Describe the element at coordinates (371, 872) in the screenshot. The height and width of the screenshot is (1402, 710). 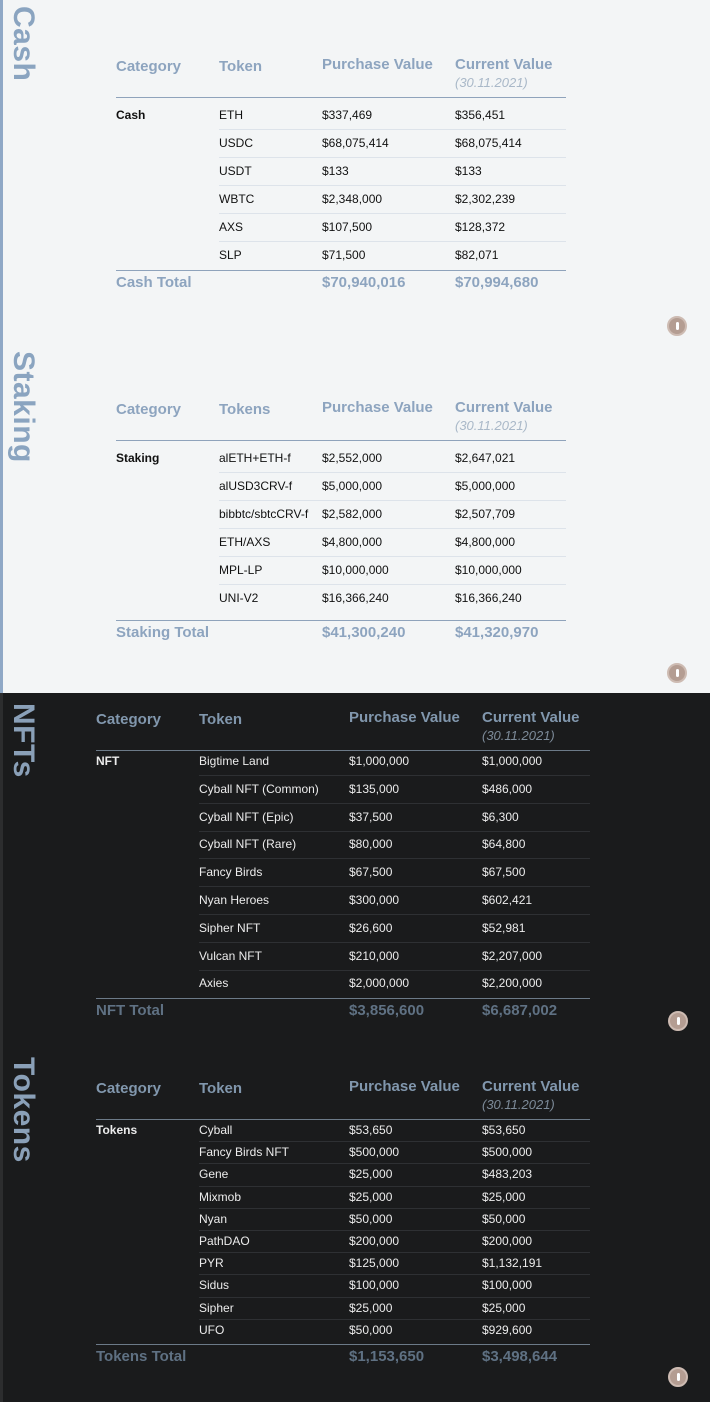
I see `purchase-value: $67,500` at that location.